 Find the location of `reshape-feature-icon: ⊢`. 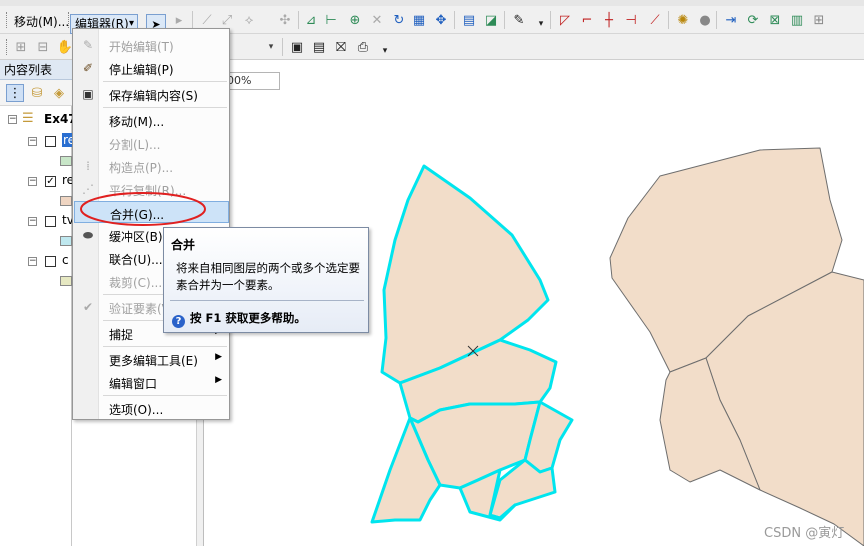

reshape-feature-icon: ⊢ is located at coordinates (331, 20).